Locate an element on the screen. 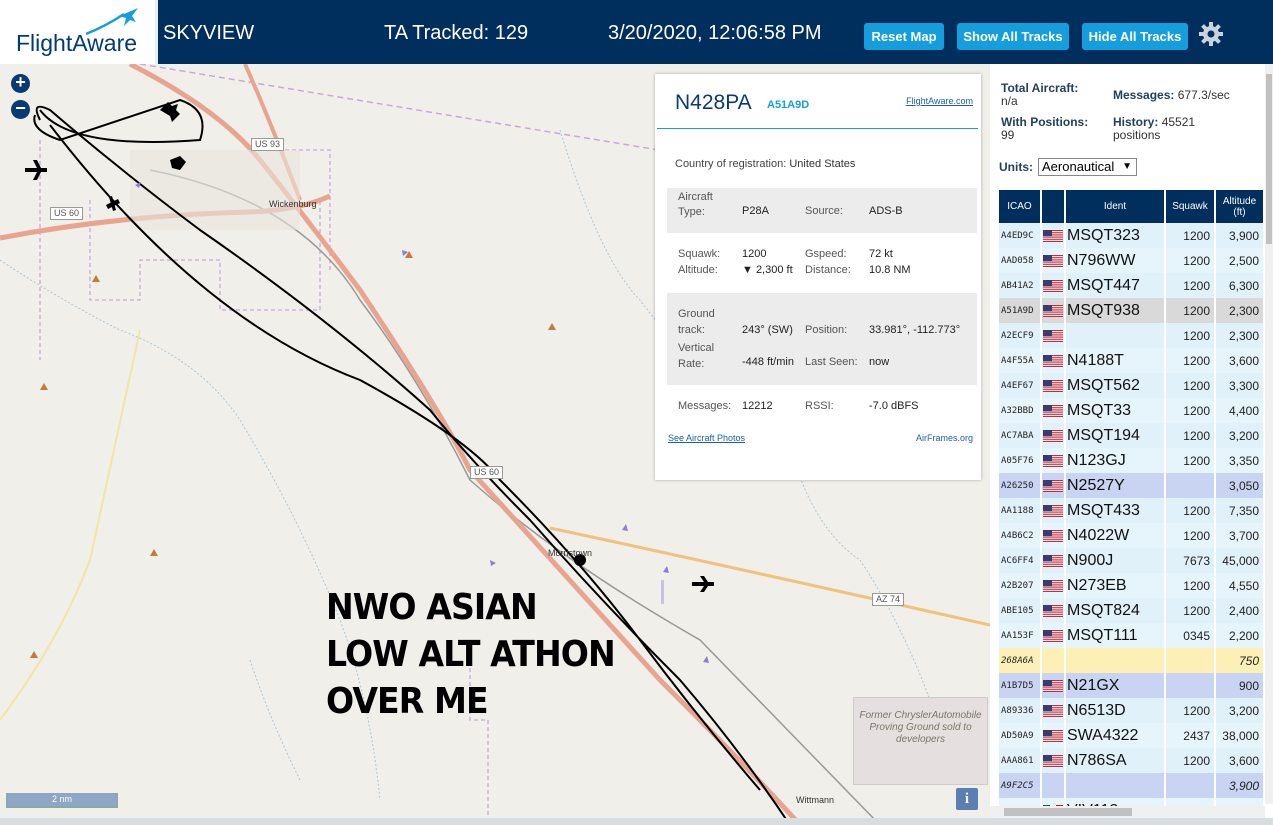 The image size is (1273, 825). vertical-scrollbar is located at coordinates (1269, 434).